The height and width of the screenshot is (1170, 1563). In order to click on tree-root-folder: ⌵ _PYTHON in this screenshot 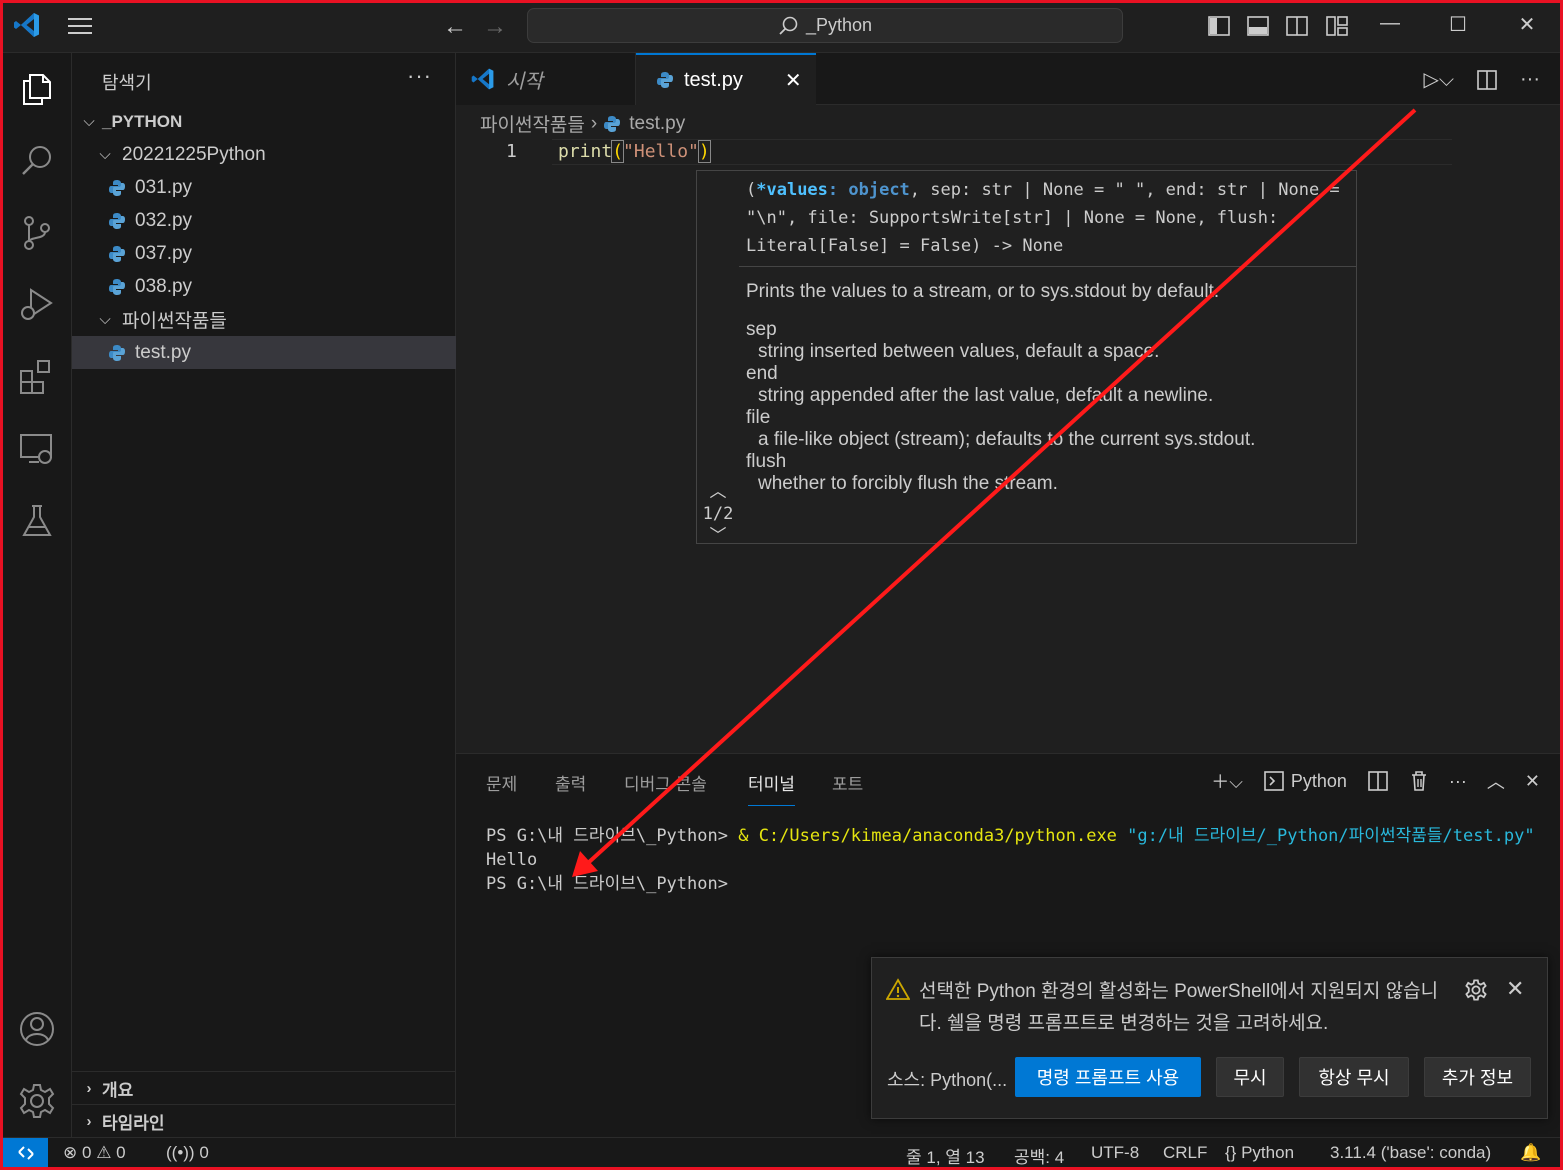, I will do `click(264, 121)`.